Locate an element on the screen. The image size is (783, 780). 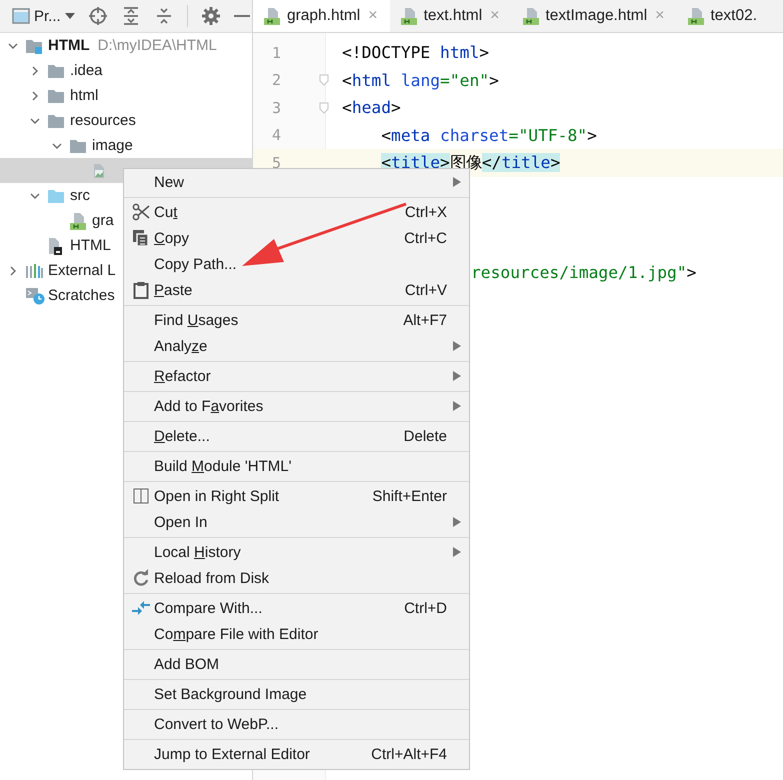
code-line: <meta charset="UTF-8"> is located at coordinates (489, 135).